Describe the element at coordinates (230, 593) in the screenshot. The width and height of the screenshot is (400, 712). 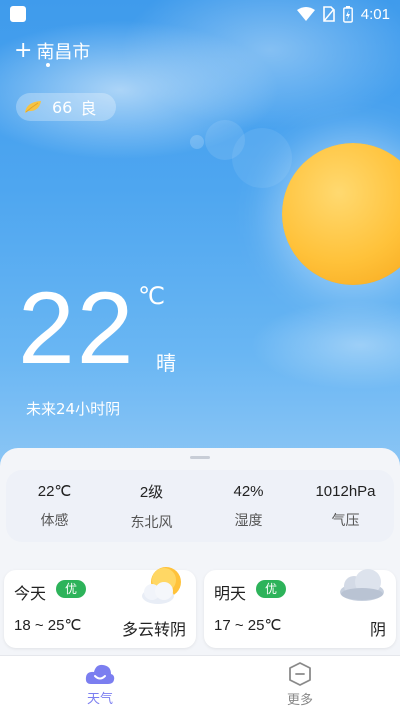
I see `day-name: 明天` at that location.